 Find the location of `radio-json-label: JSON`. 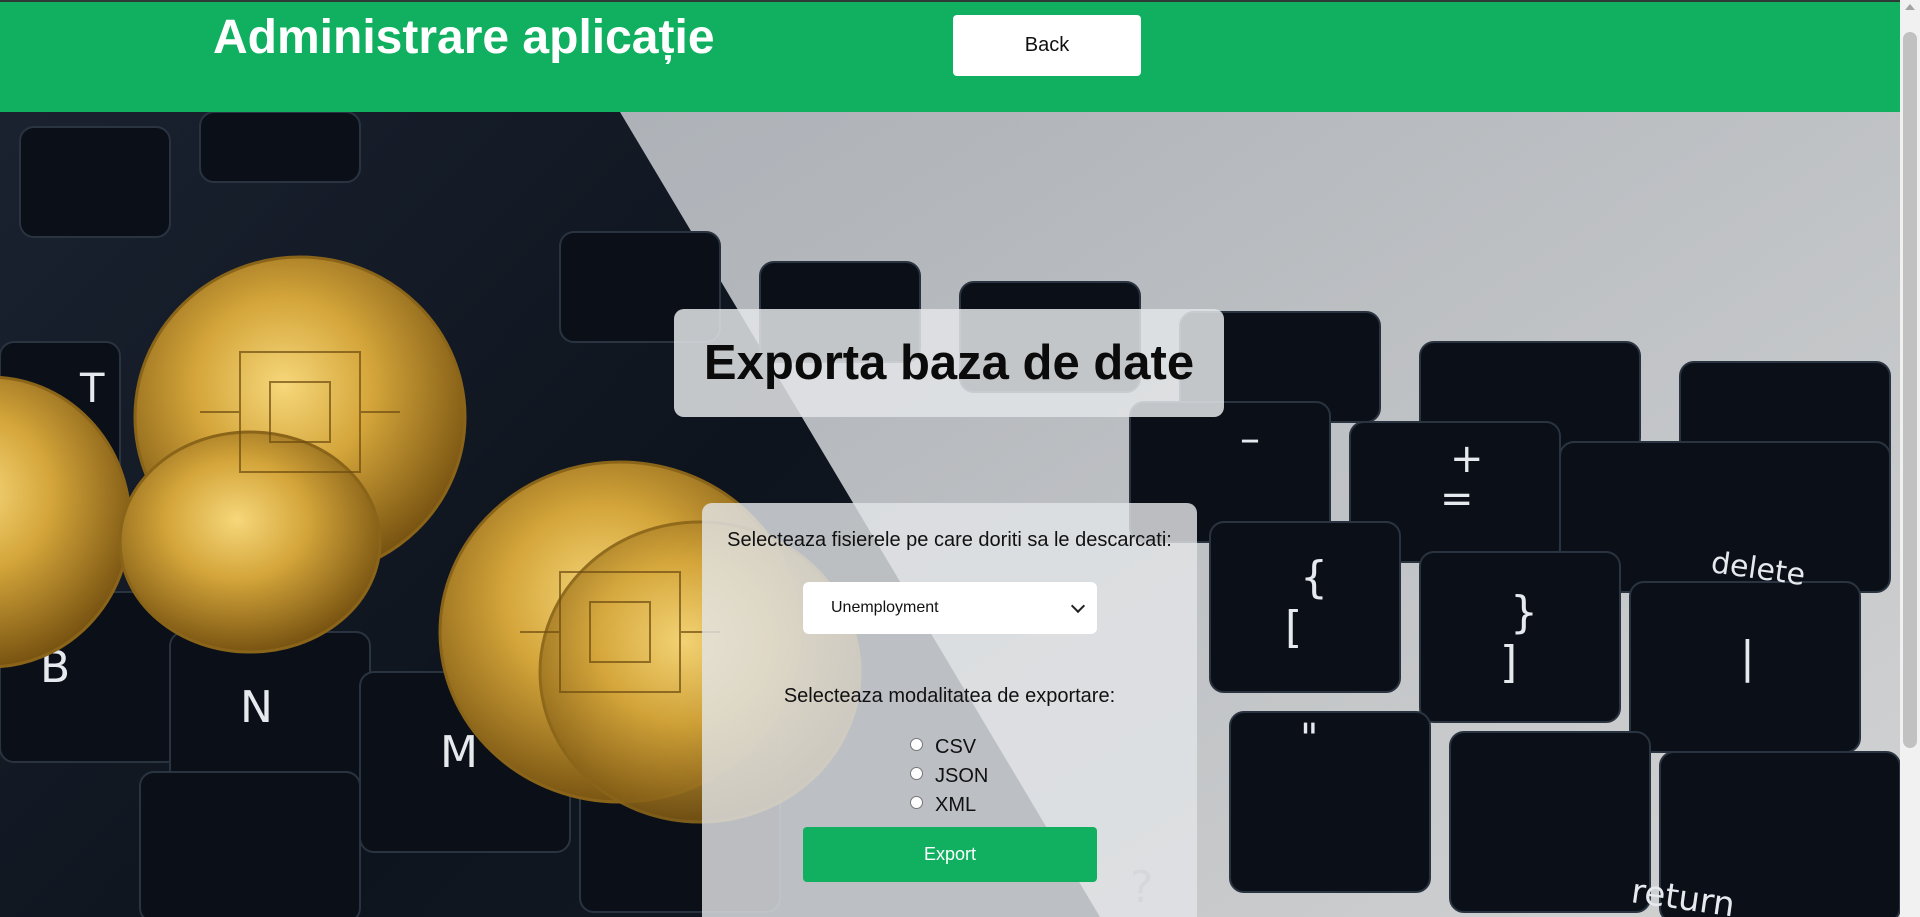

radio-json-label: JSON is located at coordinates (962, 776).